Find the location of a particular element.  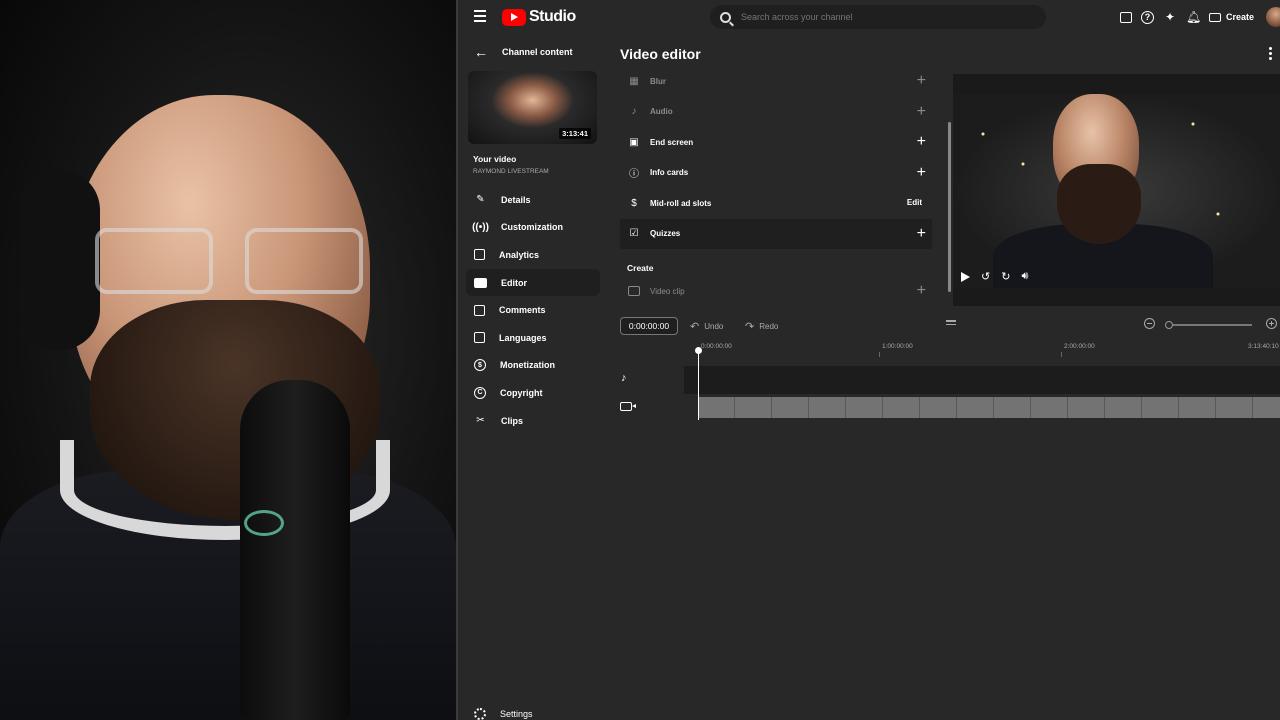

zoom-slider is located at coordinates (1208, 325).